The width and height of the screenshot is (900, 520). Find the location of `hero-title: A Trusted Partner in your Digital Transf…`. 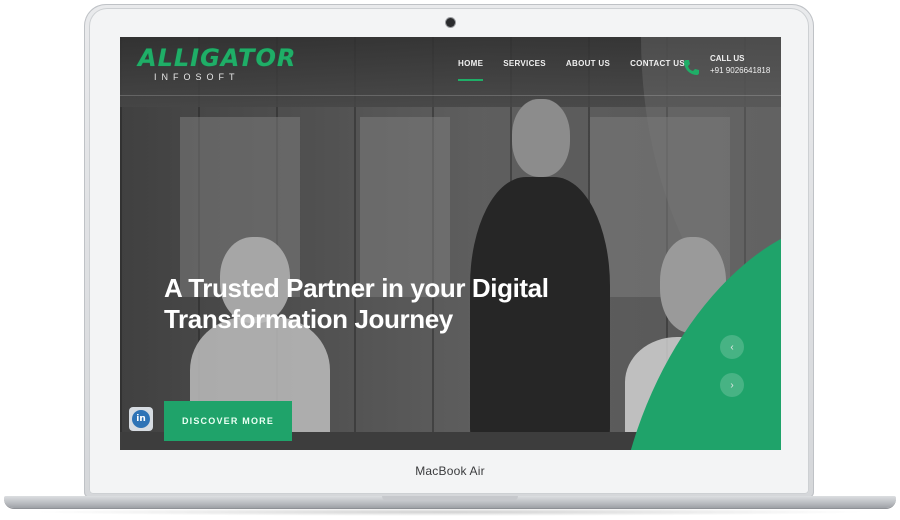

hero-title: A Trusted Partner in your Digital Transf… is located at coordinates (374, 304).